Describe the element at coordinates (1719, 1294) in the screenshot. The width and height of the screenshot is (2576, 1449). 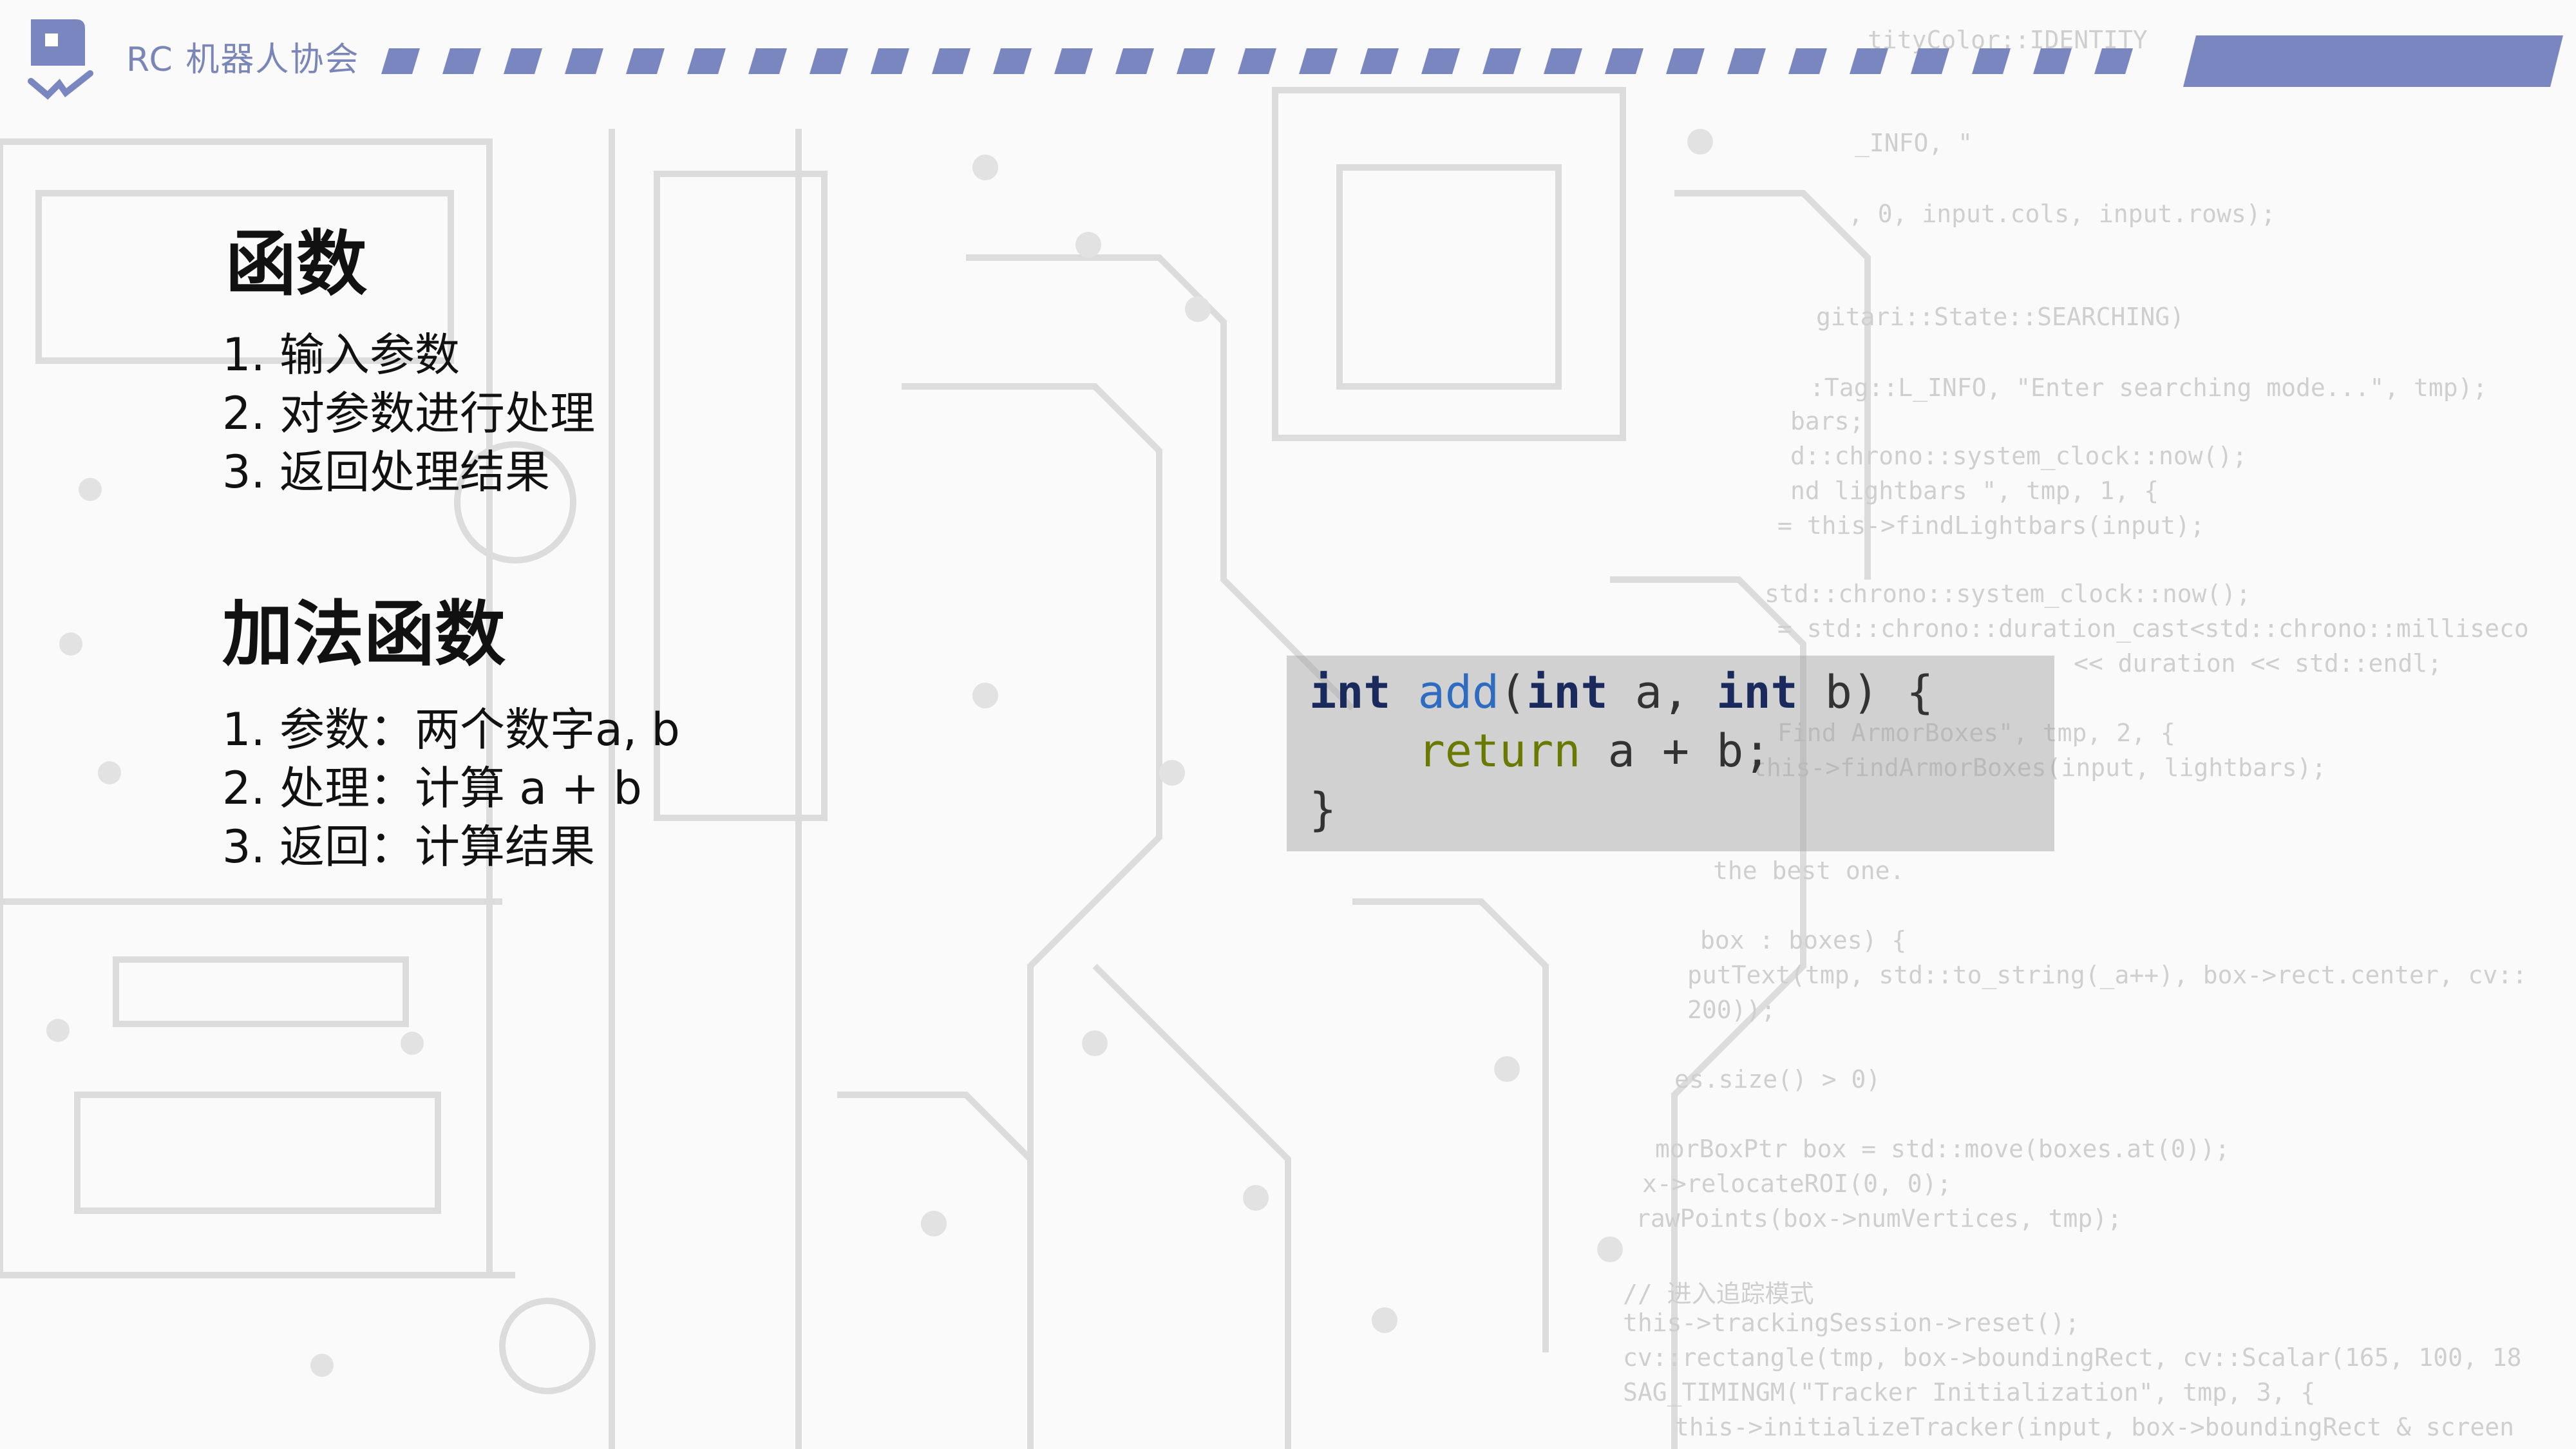
I see `bg-code-line: // 进入追踪模式` at that location.